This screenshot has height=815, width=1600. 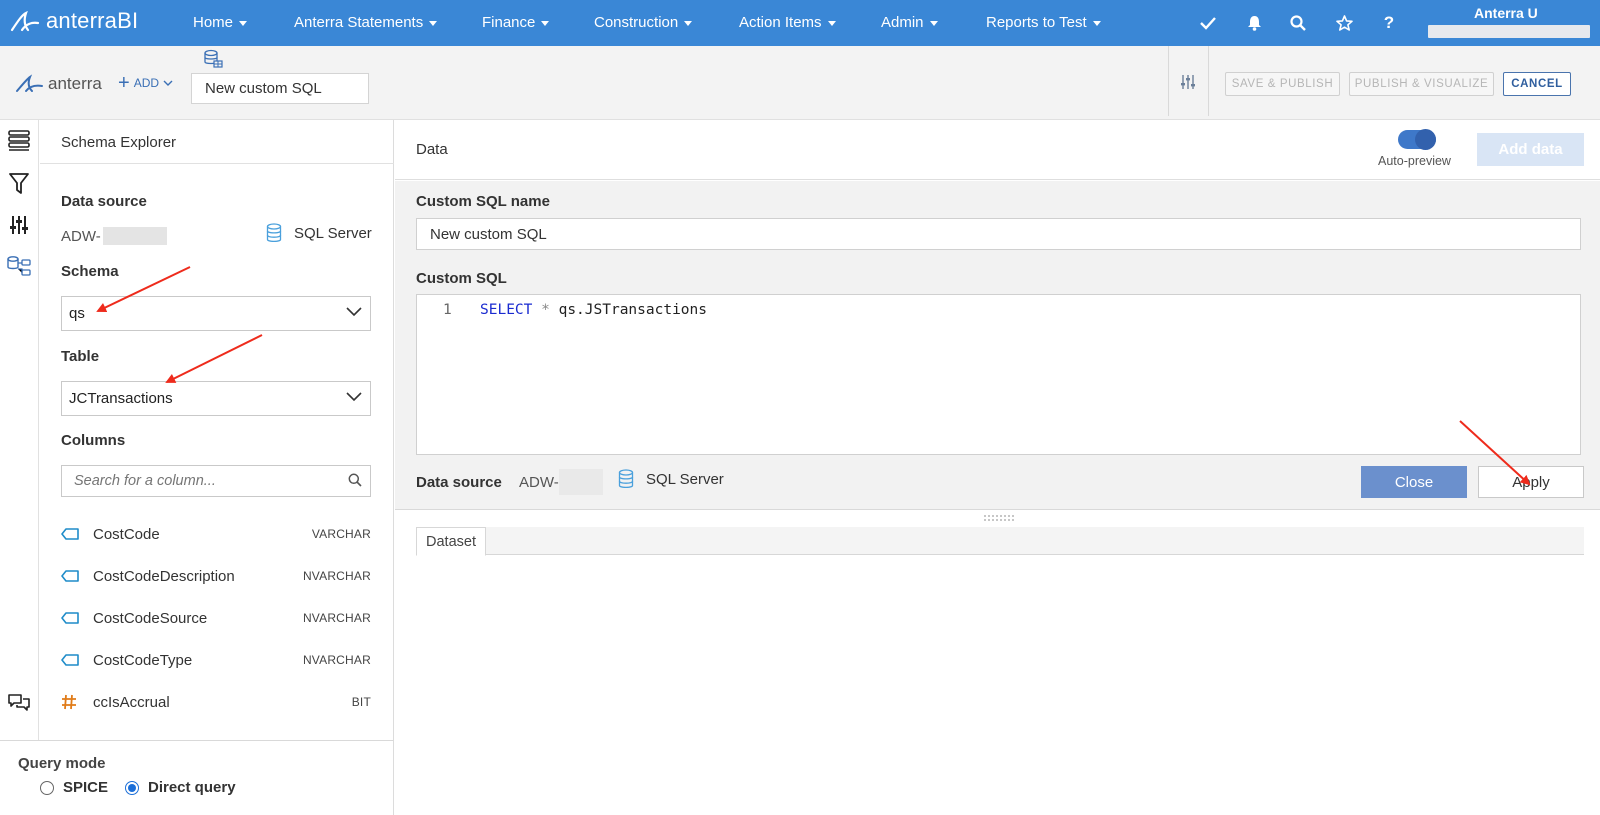 What do you see at coordinates (1188, 82) in the screenshot?
I see `settings-sliders-icon` at bounding box center [1188, 82].